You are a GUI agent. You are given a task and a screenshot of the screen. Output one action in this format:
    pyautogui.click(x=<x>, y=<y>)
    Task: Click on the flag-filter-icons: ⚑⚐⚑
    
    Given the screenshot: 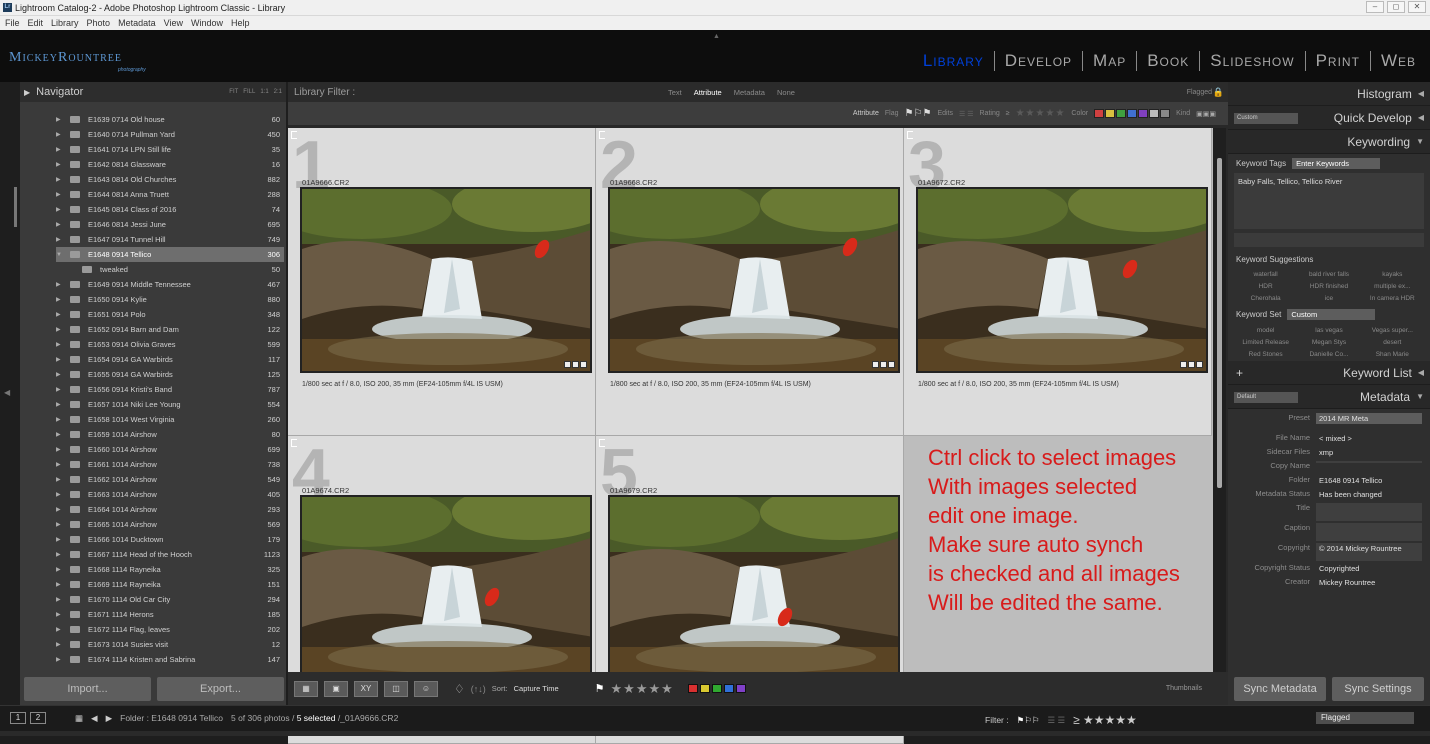 What is the action you would take?
    pyautogui.click(x=918, y=113)
    